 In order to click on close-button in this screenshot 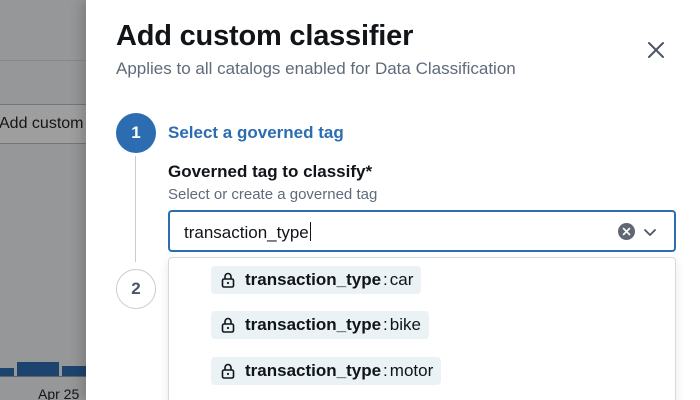, I will do `click(656, 50)`.